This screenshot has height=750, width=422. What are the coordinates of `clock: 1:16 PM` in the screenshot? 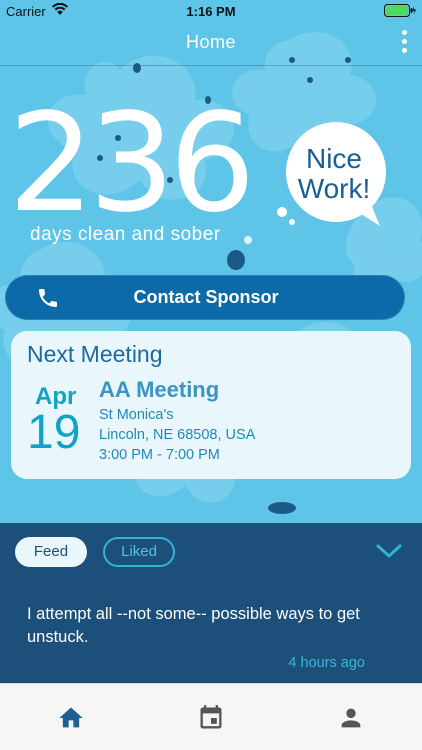 It's located at (211, 11).